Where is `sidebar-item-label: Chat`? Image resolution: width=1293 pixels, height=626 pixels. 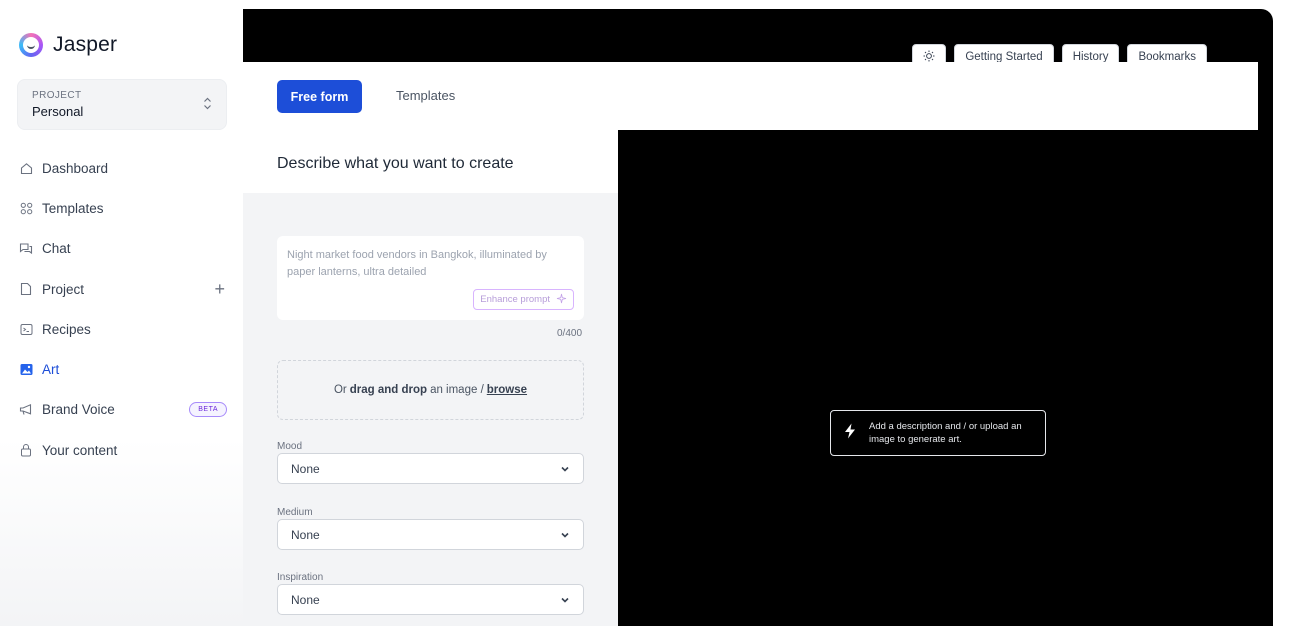
sidebar-item-label: Chat is located at coordinates (56, 249).